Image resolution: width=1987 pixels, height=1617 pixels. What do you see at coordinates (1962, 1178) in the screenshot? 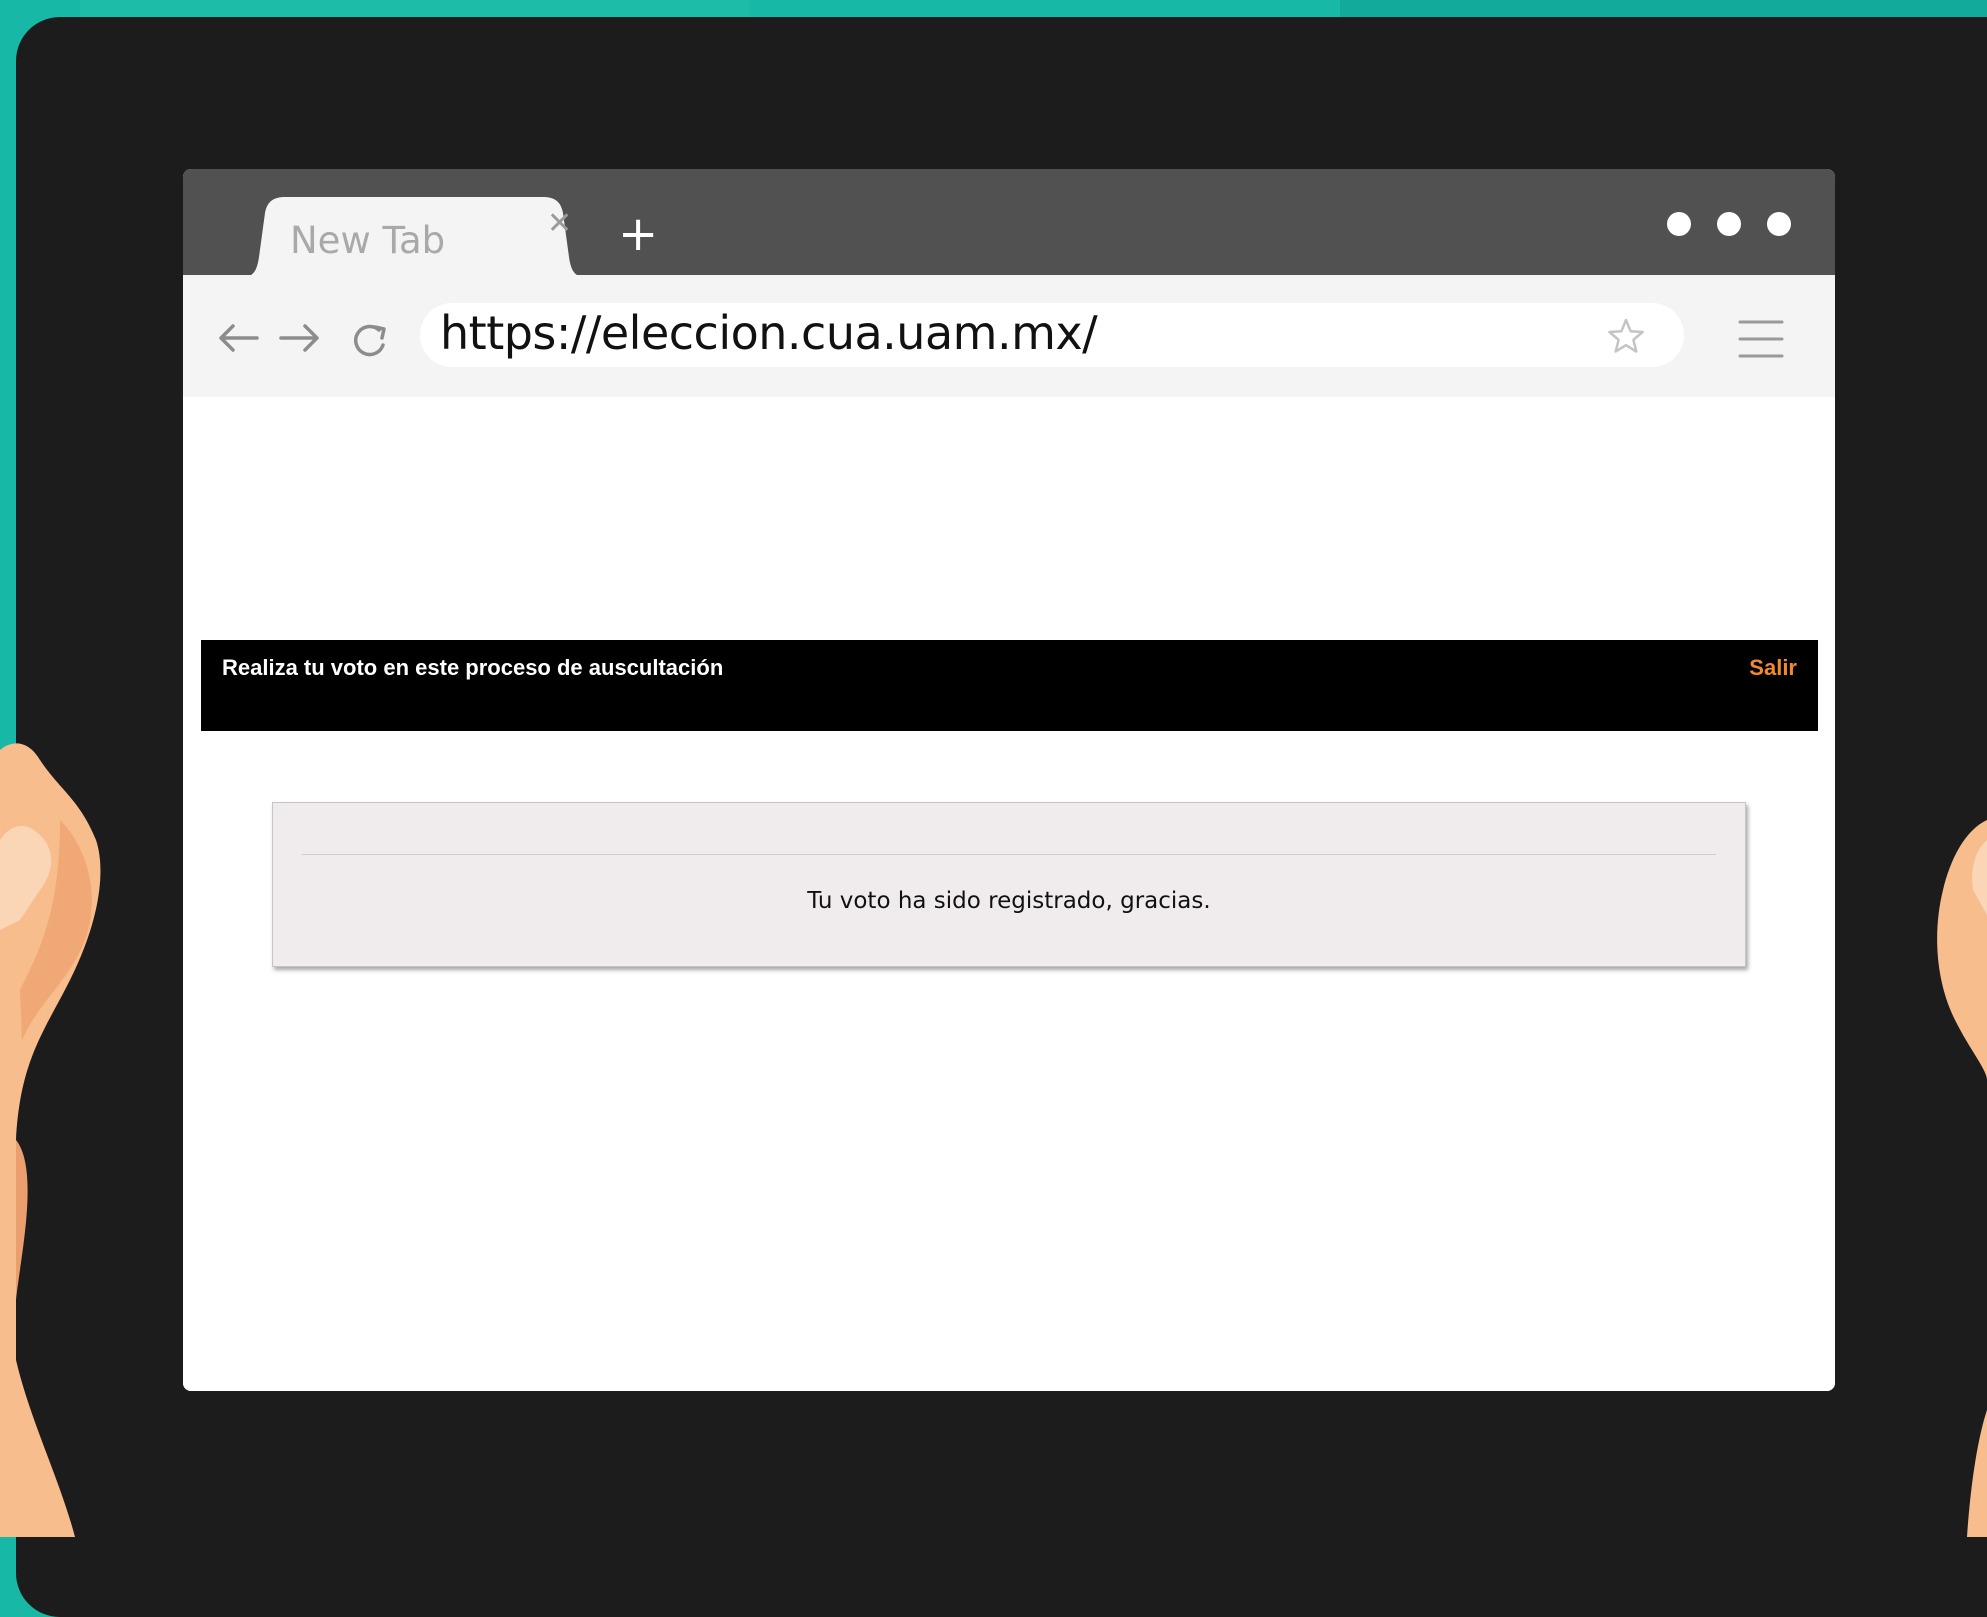
I see `right-hand-illustration` at bounding box center [1962, 1178].